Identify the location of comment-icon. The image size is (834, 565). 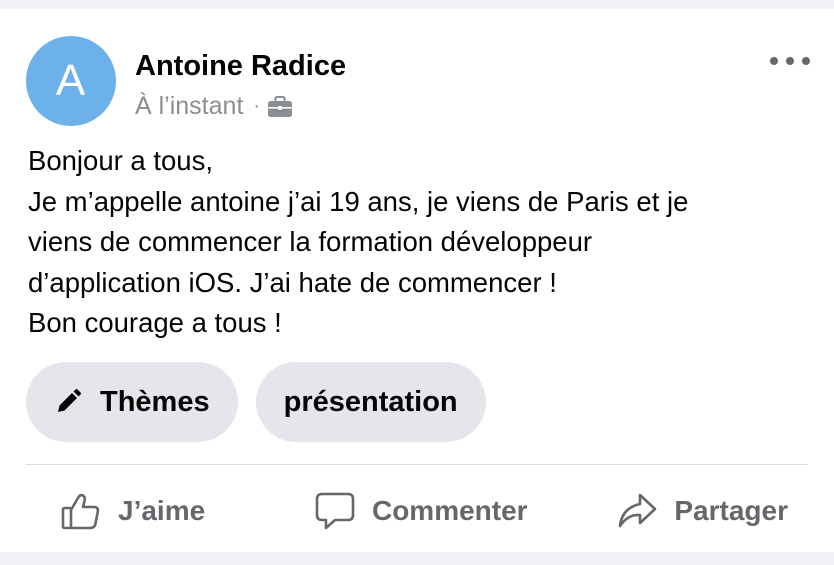
(335, 511).